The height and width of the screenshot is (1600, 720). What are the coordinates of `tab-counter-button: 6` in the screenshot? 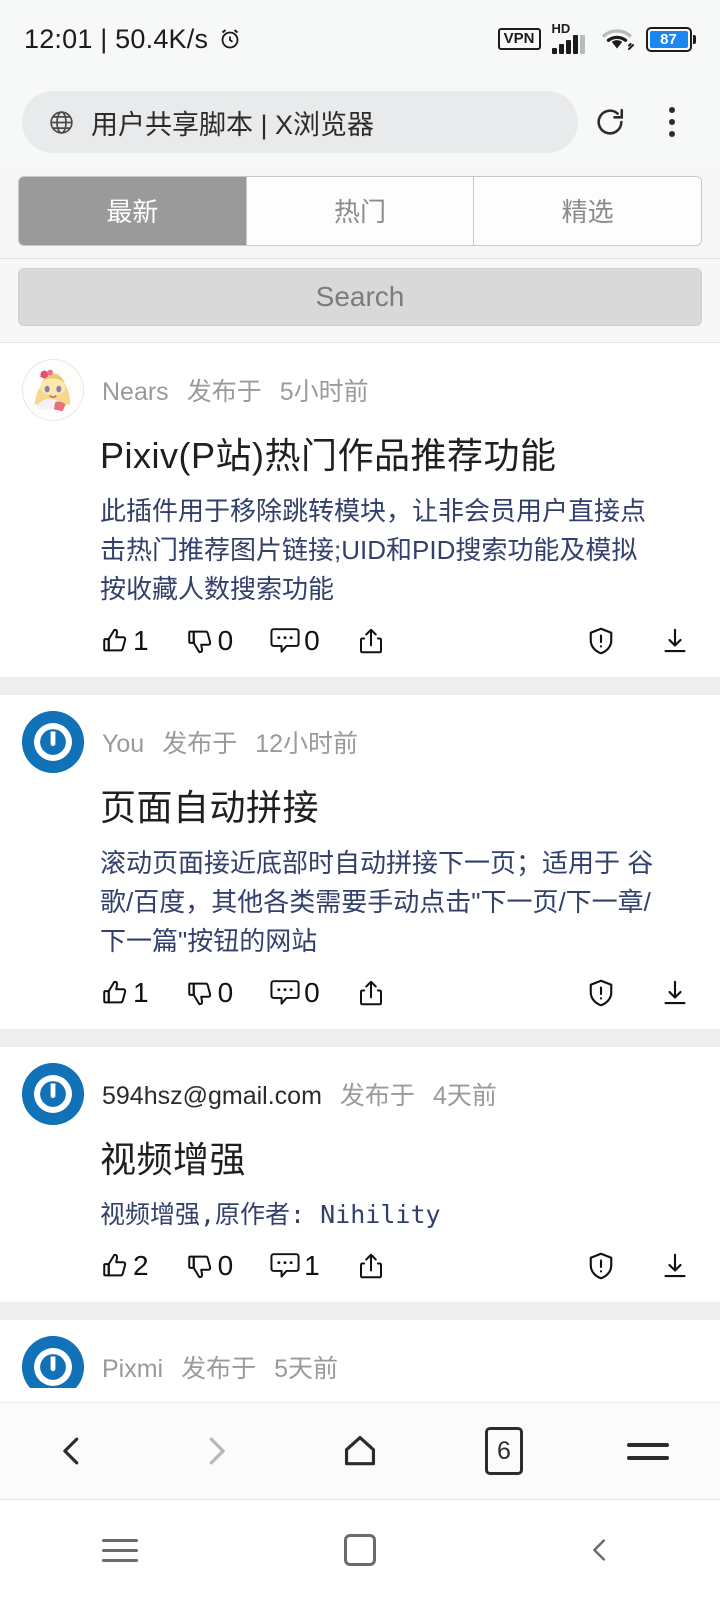 It's located at (504, 1451).